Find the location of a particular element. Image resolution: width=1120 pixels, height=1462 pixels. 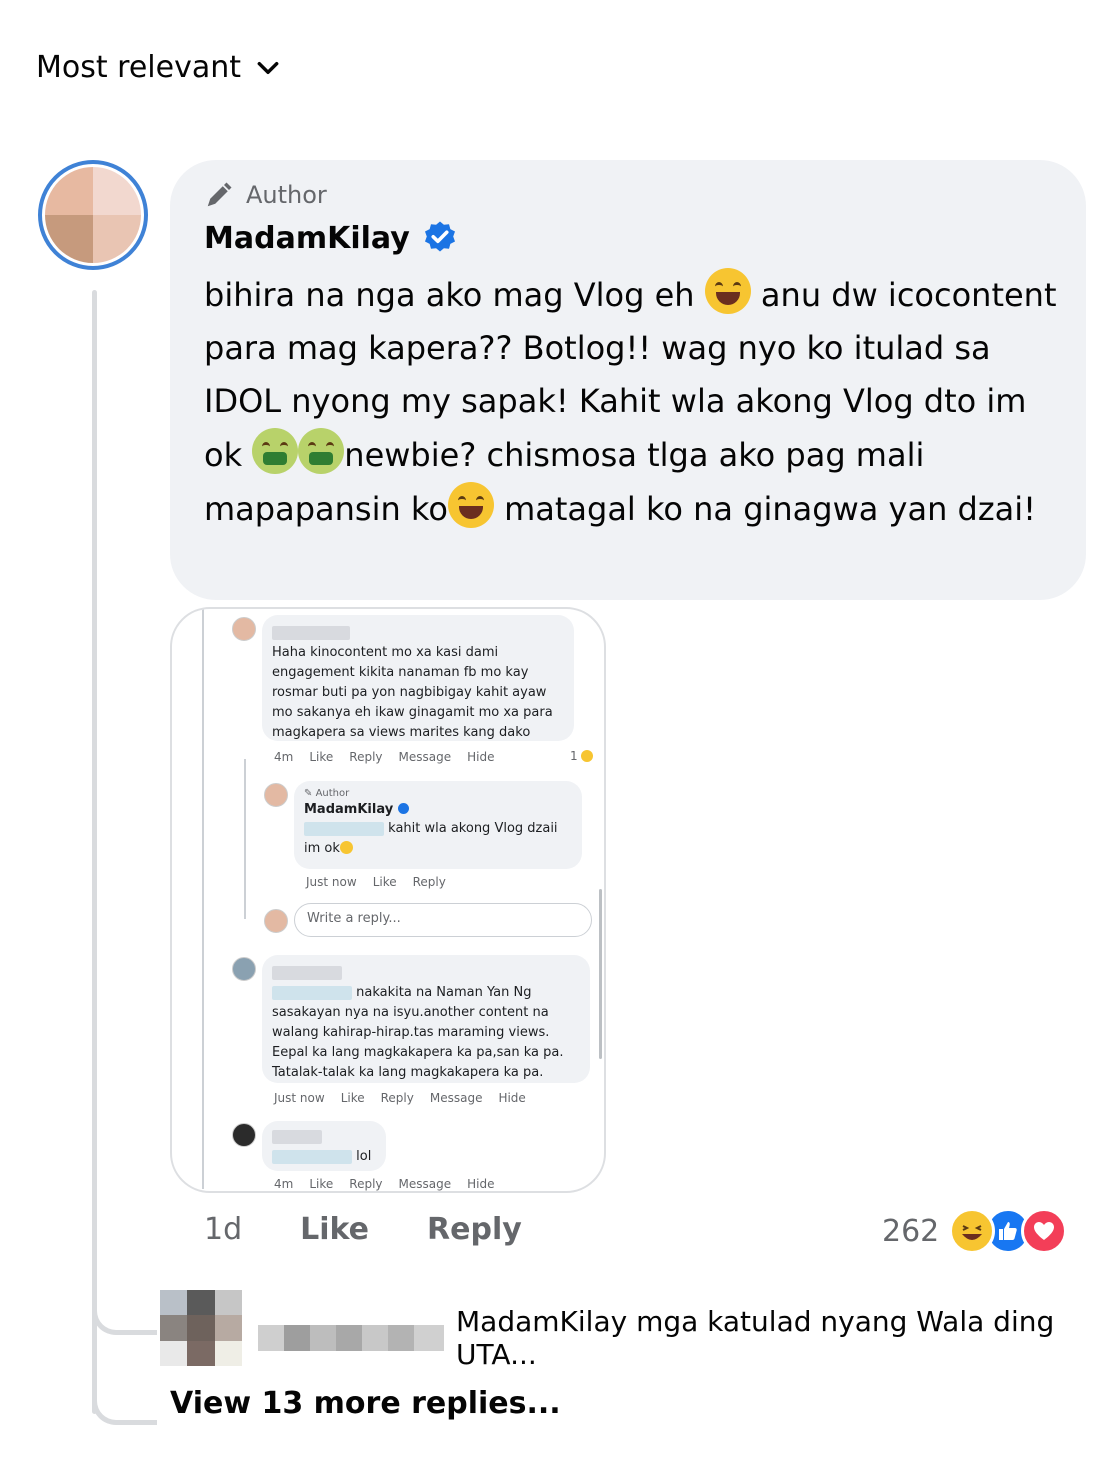

pen-icon is located at coordinates (219, 194).